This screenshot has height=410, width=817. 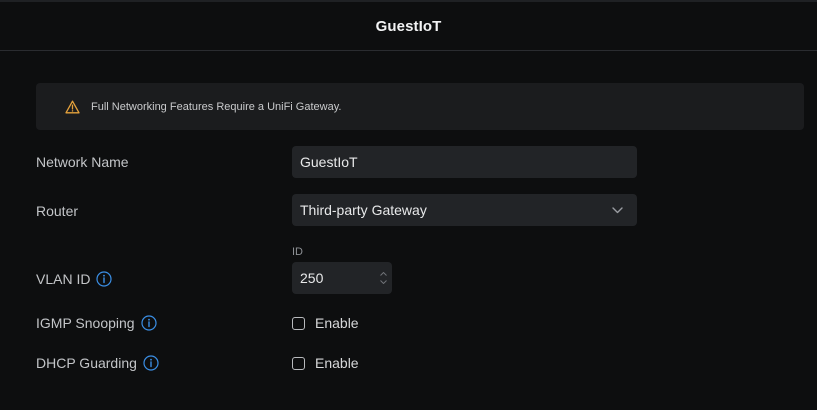 I want to click on igmp-snooping-label-text: IGMP Snooping, so click(x=85, y=323).